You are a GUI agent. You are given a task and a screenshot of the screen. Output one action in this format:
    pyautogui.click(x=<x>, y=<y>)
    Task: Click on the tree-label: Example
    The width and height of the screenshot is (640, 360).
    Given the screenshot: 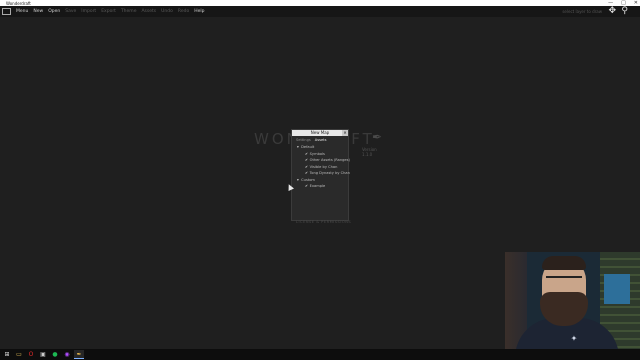 What is the action you would take?
    pyautogui.click(x=317, y=186)
    